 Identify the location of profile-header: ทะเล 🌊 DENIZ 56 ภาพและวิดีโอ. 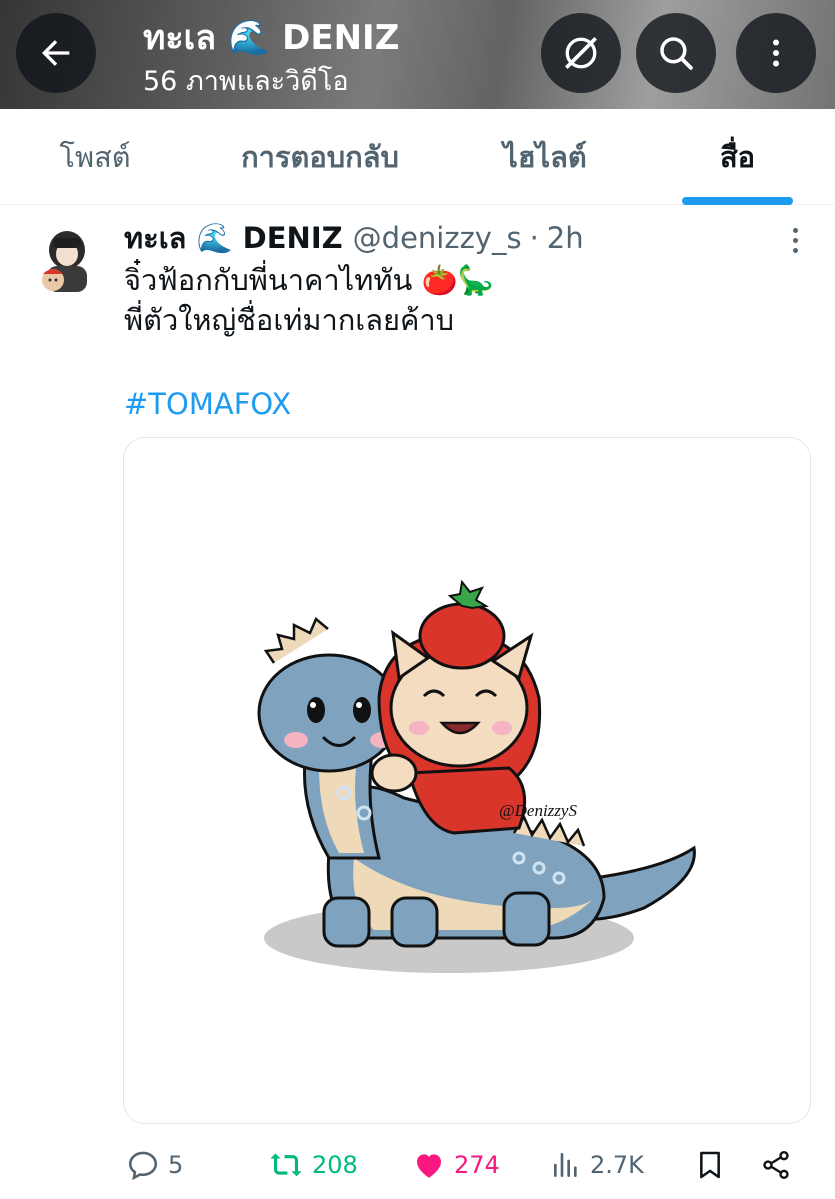
(417, 54).